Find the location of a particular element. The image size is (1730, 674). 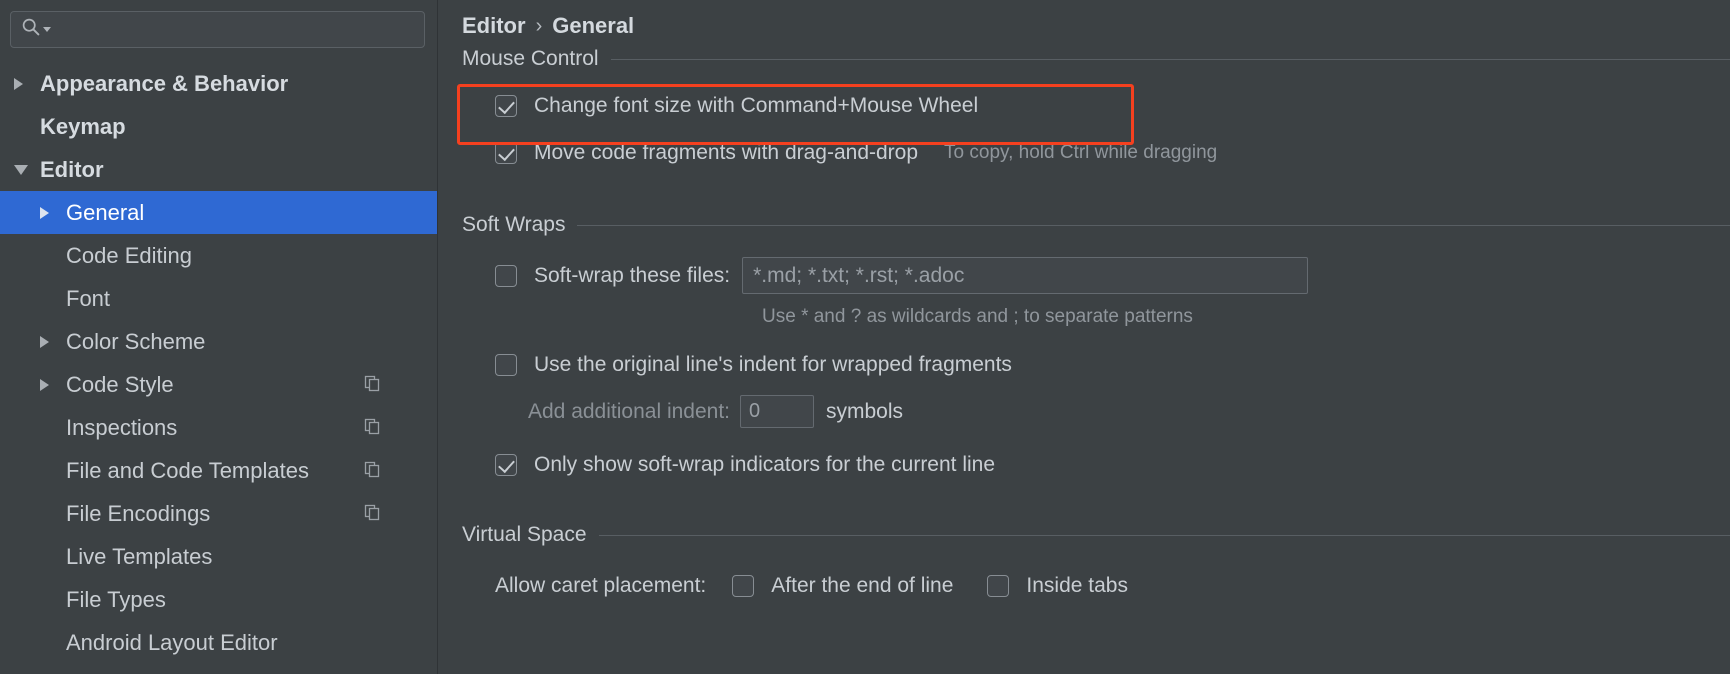

option-inside-tabs: Inside tabs is located at coordinates (1057, 586).